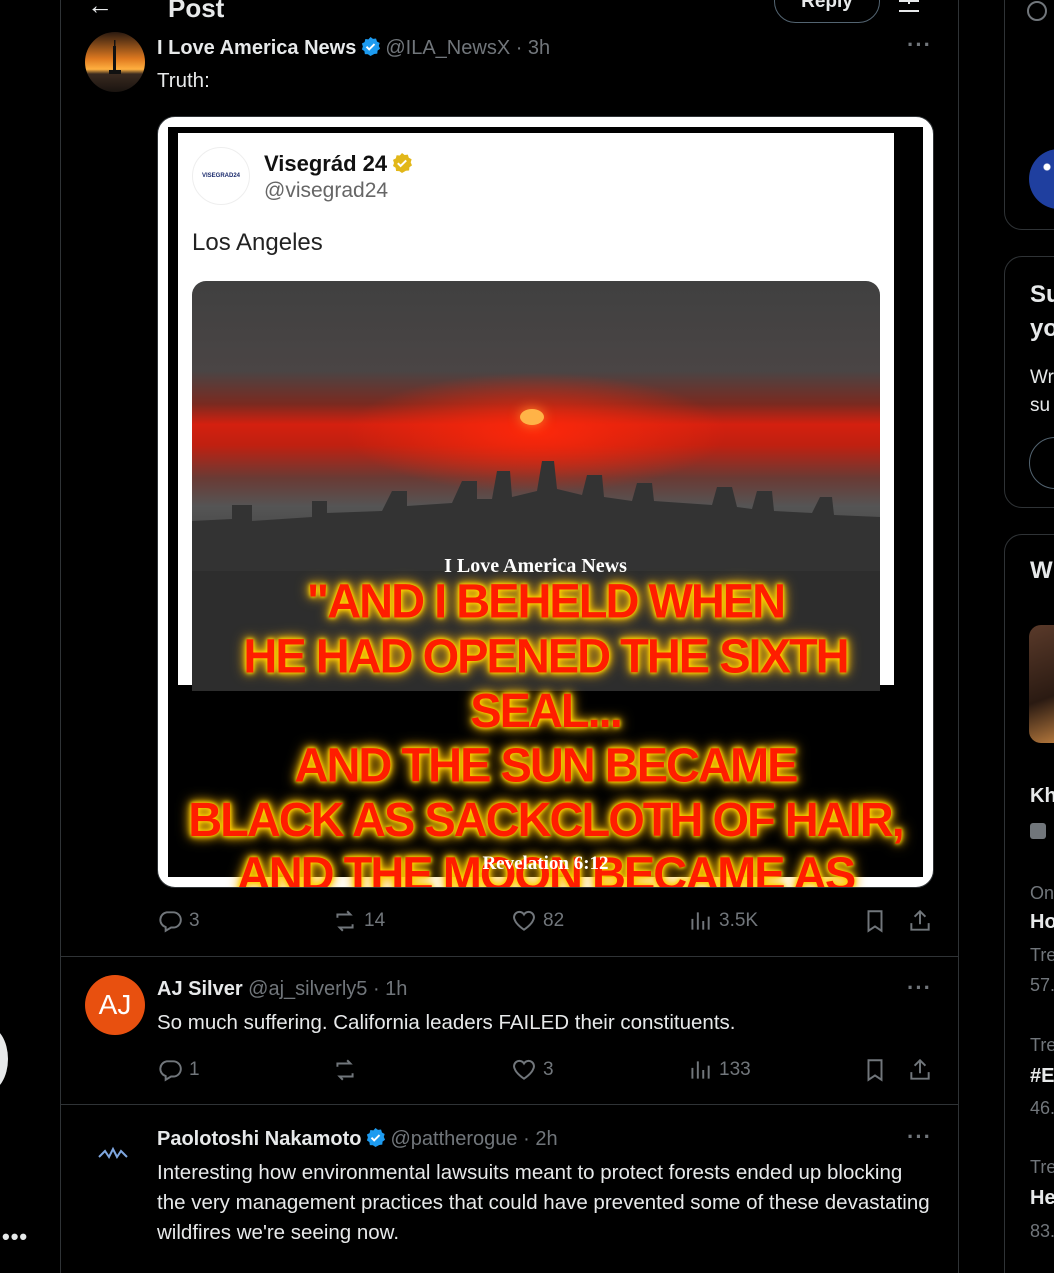 The width and height of the screenshot is (1054, 1273). I want to click on reply-action: 1, so click(178, 1070).